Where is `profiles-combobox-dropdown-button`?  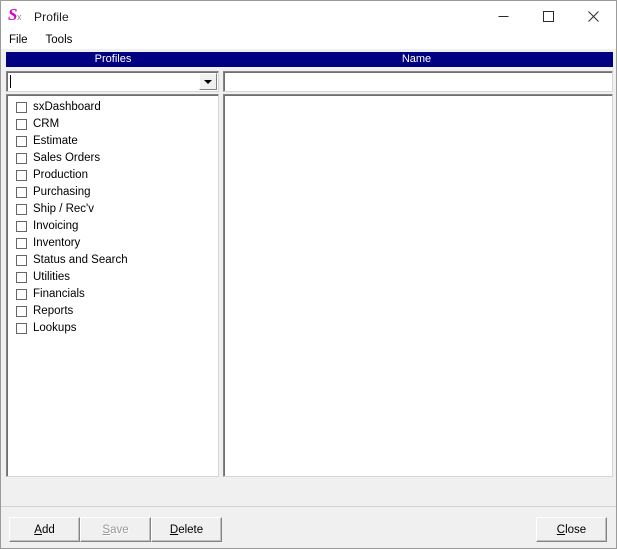
profiles-combobox-dropdown-button is located at coordinates (208, 81).